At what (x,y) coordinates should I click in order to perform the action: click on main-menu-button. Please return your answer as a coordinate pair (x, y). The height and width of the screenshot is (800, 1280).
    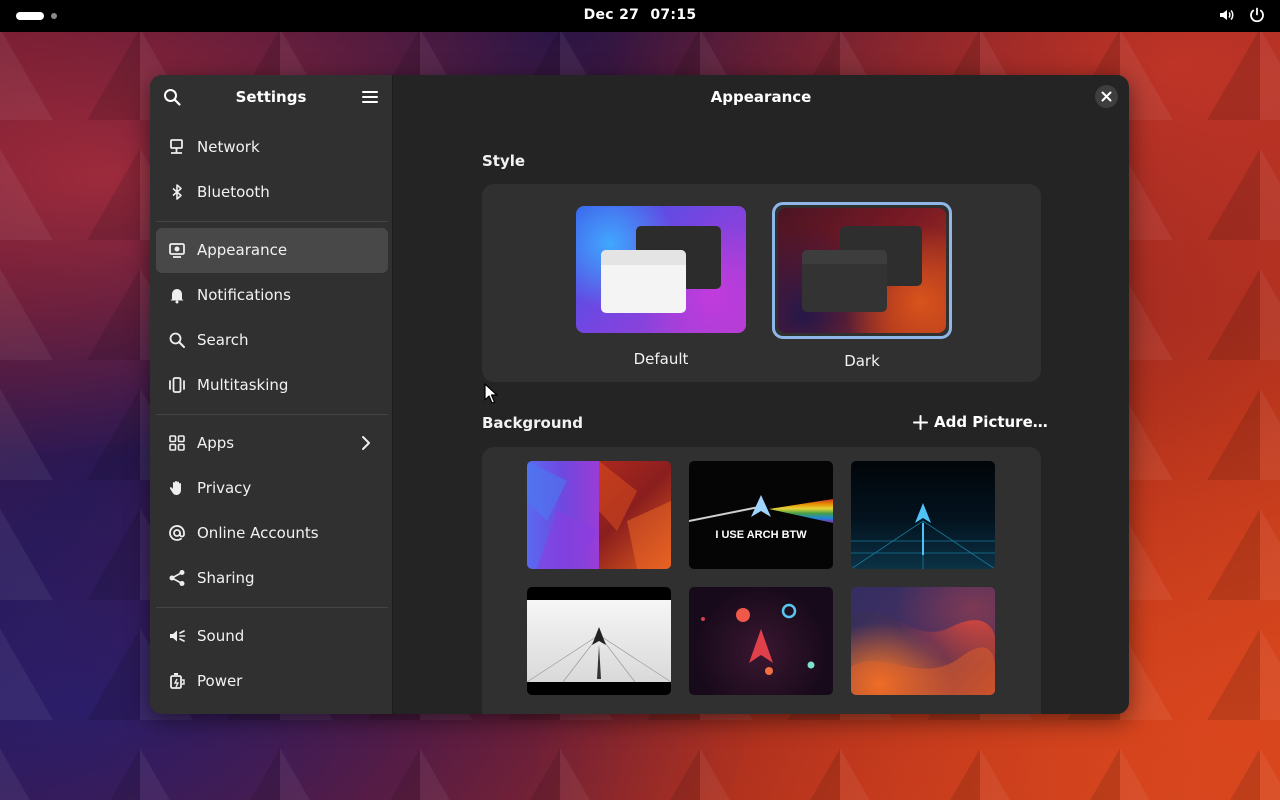
    Looking at the image, I should click on (370, 97).